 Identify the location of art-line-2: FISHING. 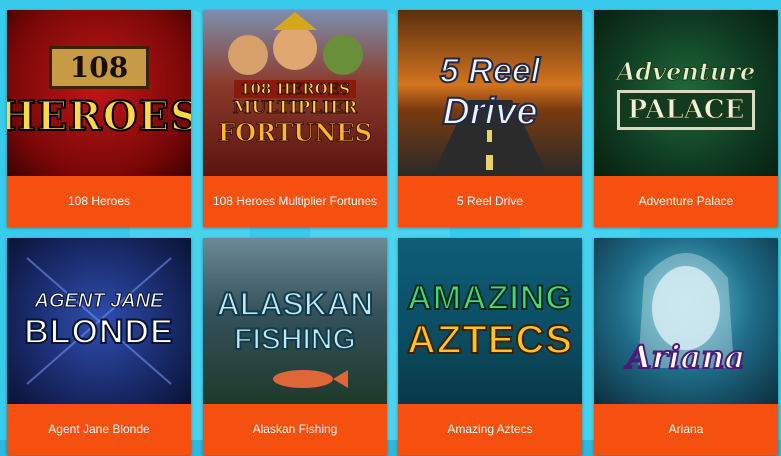
(295, 339).